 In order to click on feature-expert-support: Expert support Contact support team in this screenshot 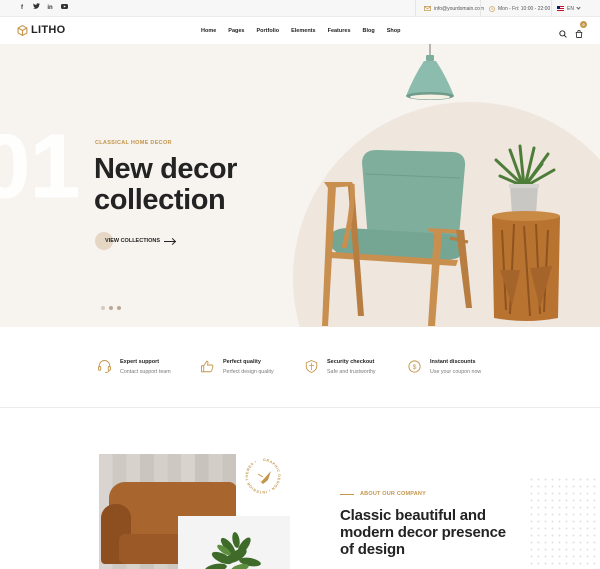, I will do `click(134, 366)`.